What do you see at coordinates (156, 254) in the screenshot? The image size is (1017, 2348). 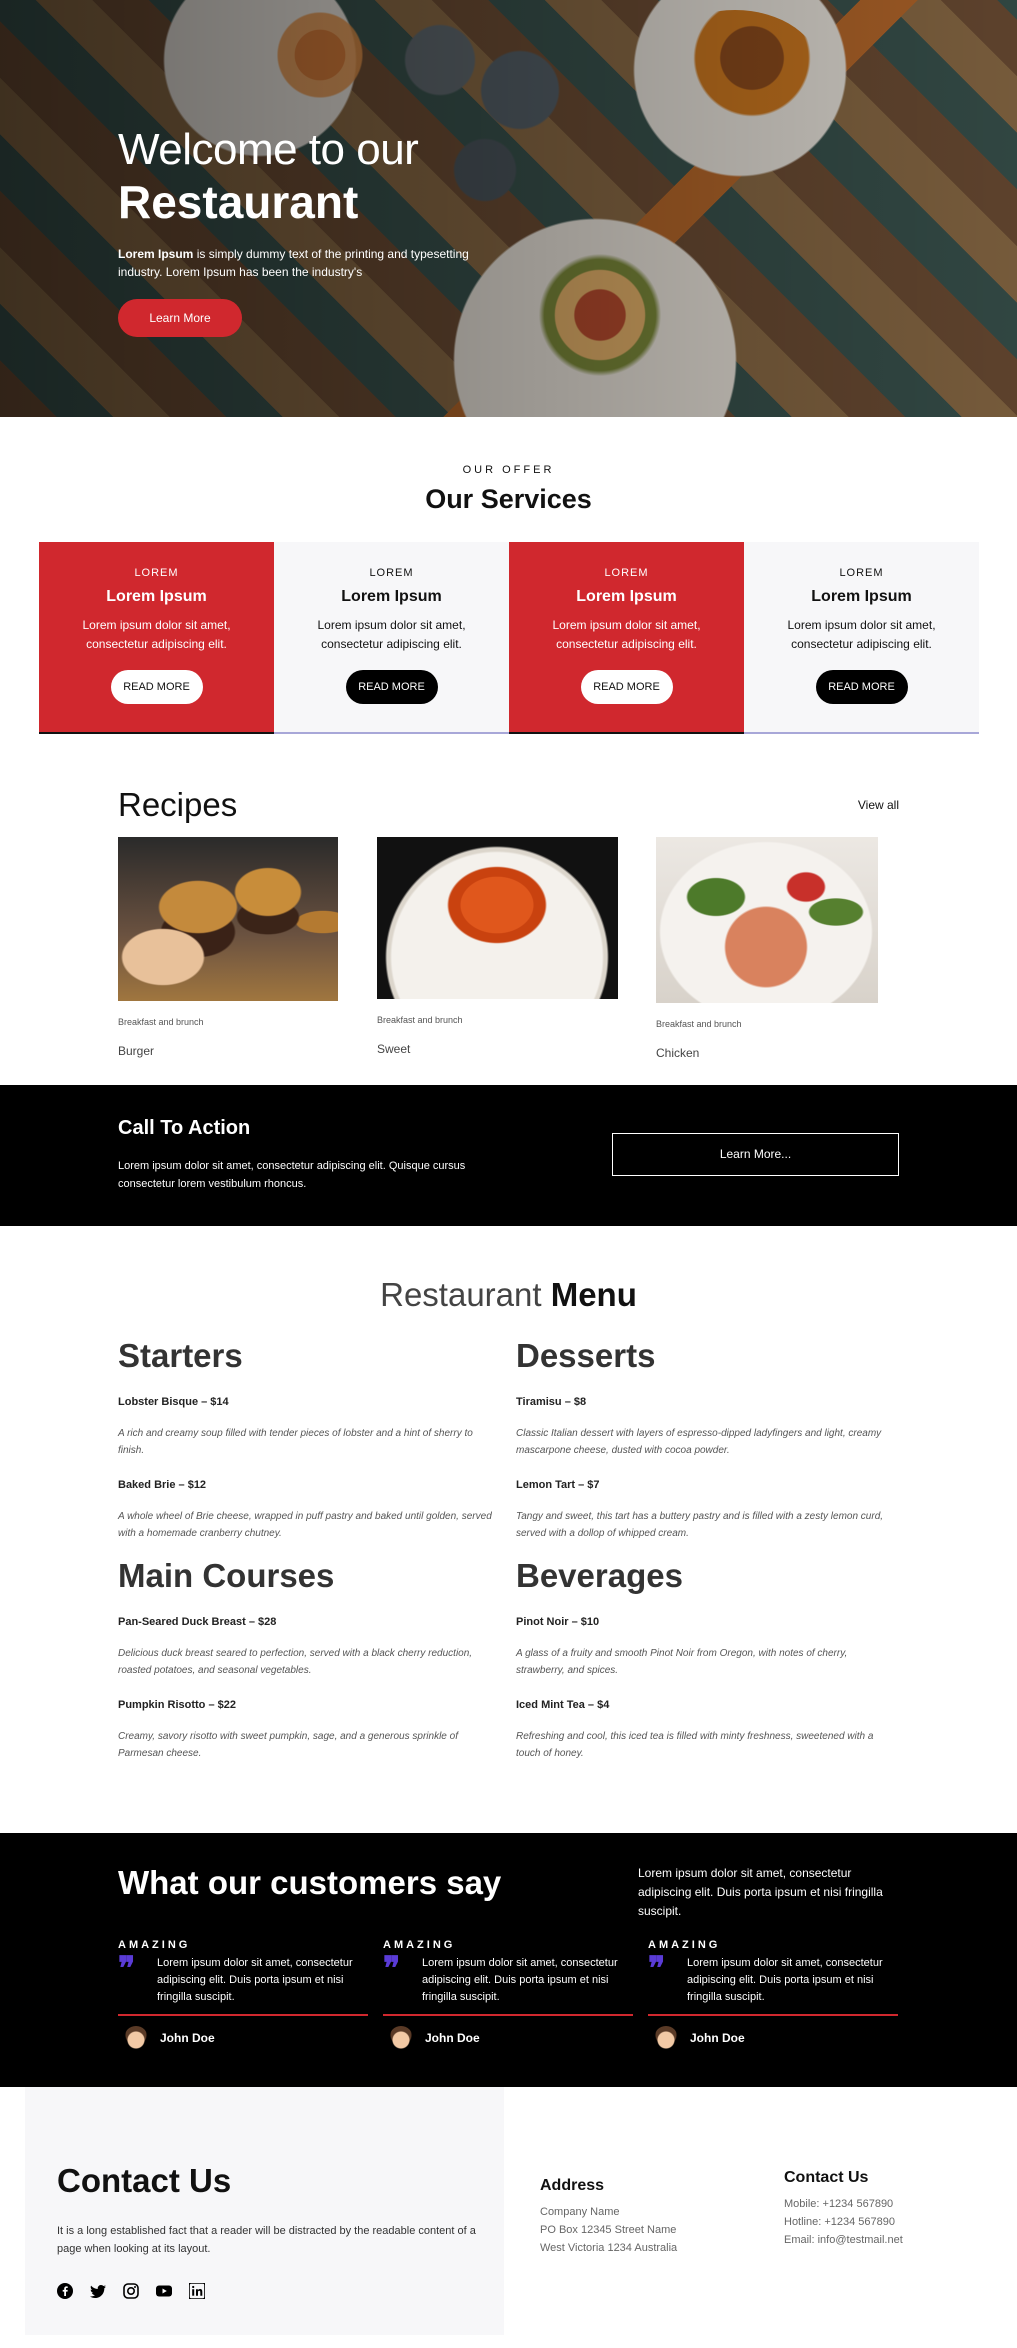 I see `hero-text-bold: Lorem Ipsum` at bounding box center [156, 254].